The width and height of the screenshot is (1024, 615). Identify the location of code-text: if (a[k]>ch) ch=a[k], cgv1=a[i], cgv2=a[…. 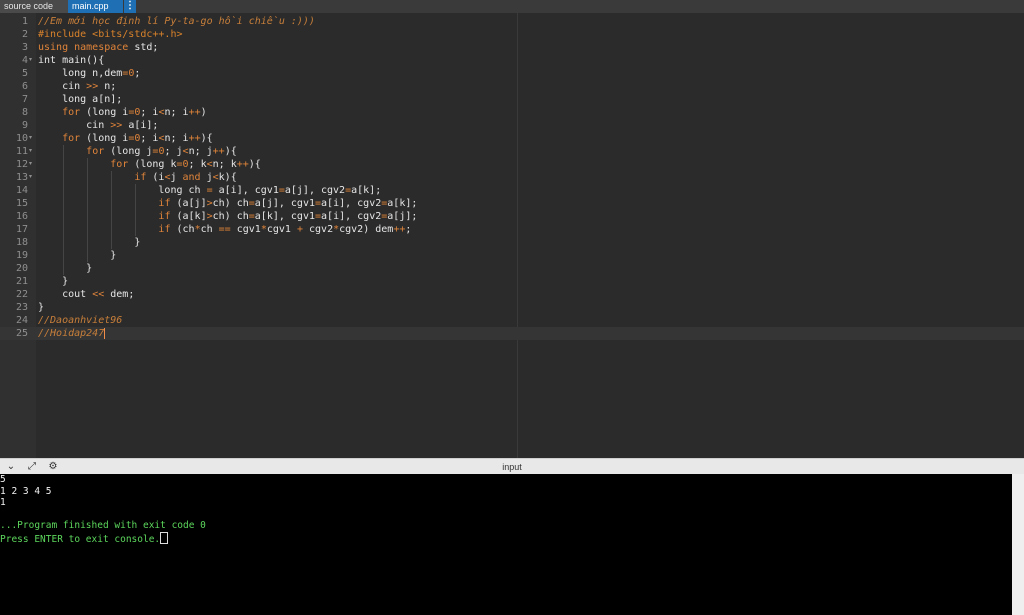
(227, 216).